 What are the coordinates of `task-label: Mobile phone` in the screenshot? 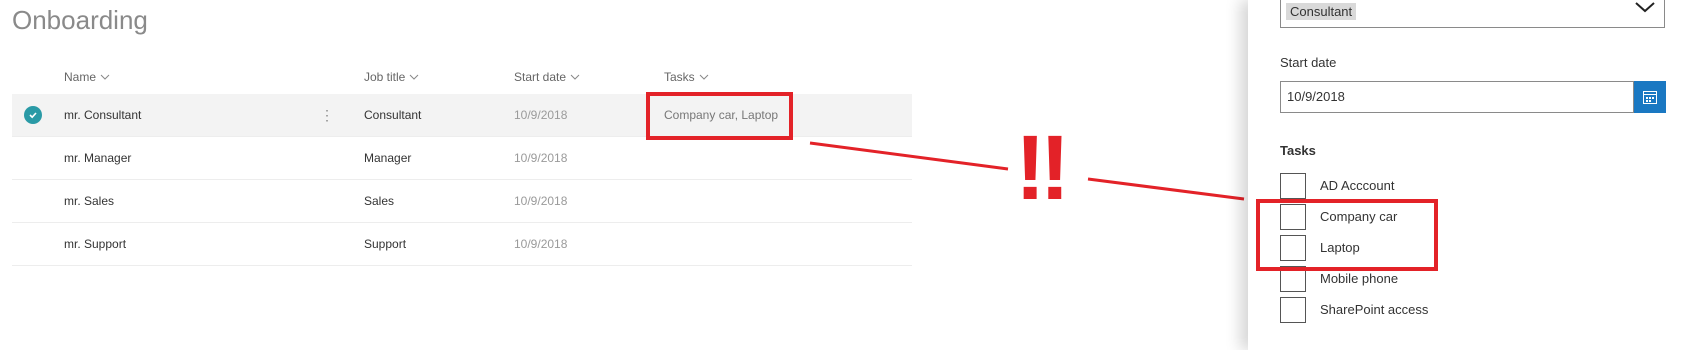 It's located at (1359, 278).